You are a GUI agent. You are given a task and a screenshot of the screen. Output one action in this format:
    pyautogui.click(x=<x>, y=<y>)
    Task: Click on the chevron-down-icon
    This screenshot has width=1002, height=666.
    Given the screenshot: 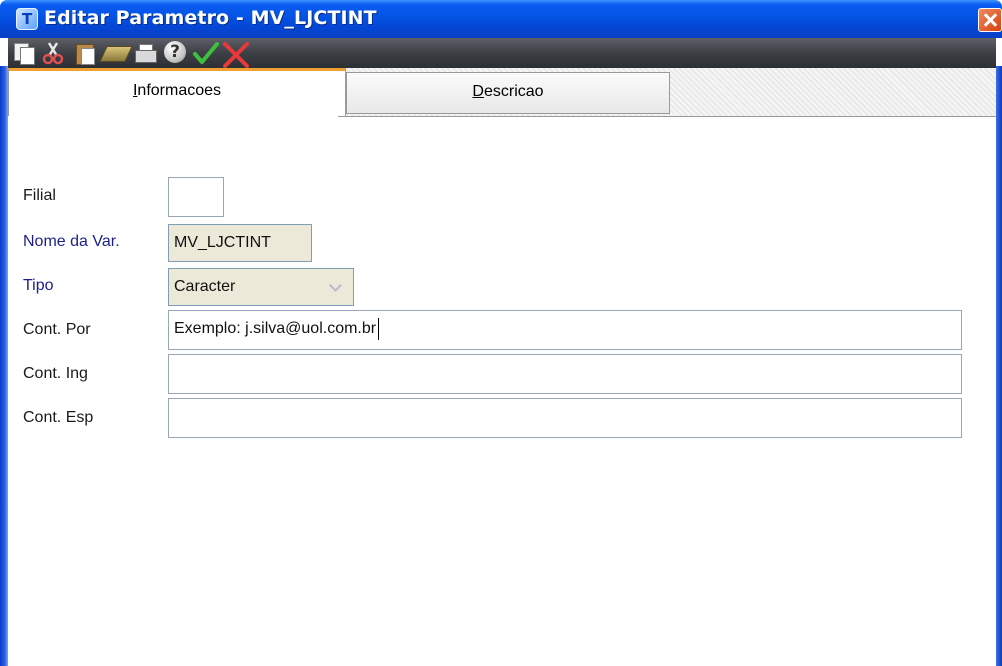 What is the action you would take?
    pyautogui.click(x=336, y=287)
    